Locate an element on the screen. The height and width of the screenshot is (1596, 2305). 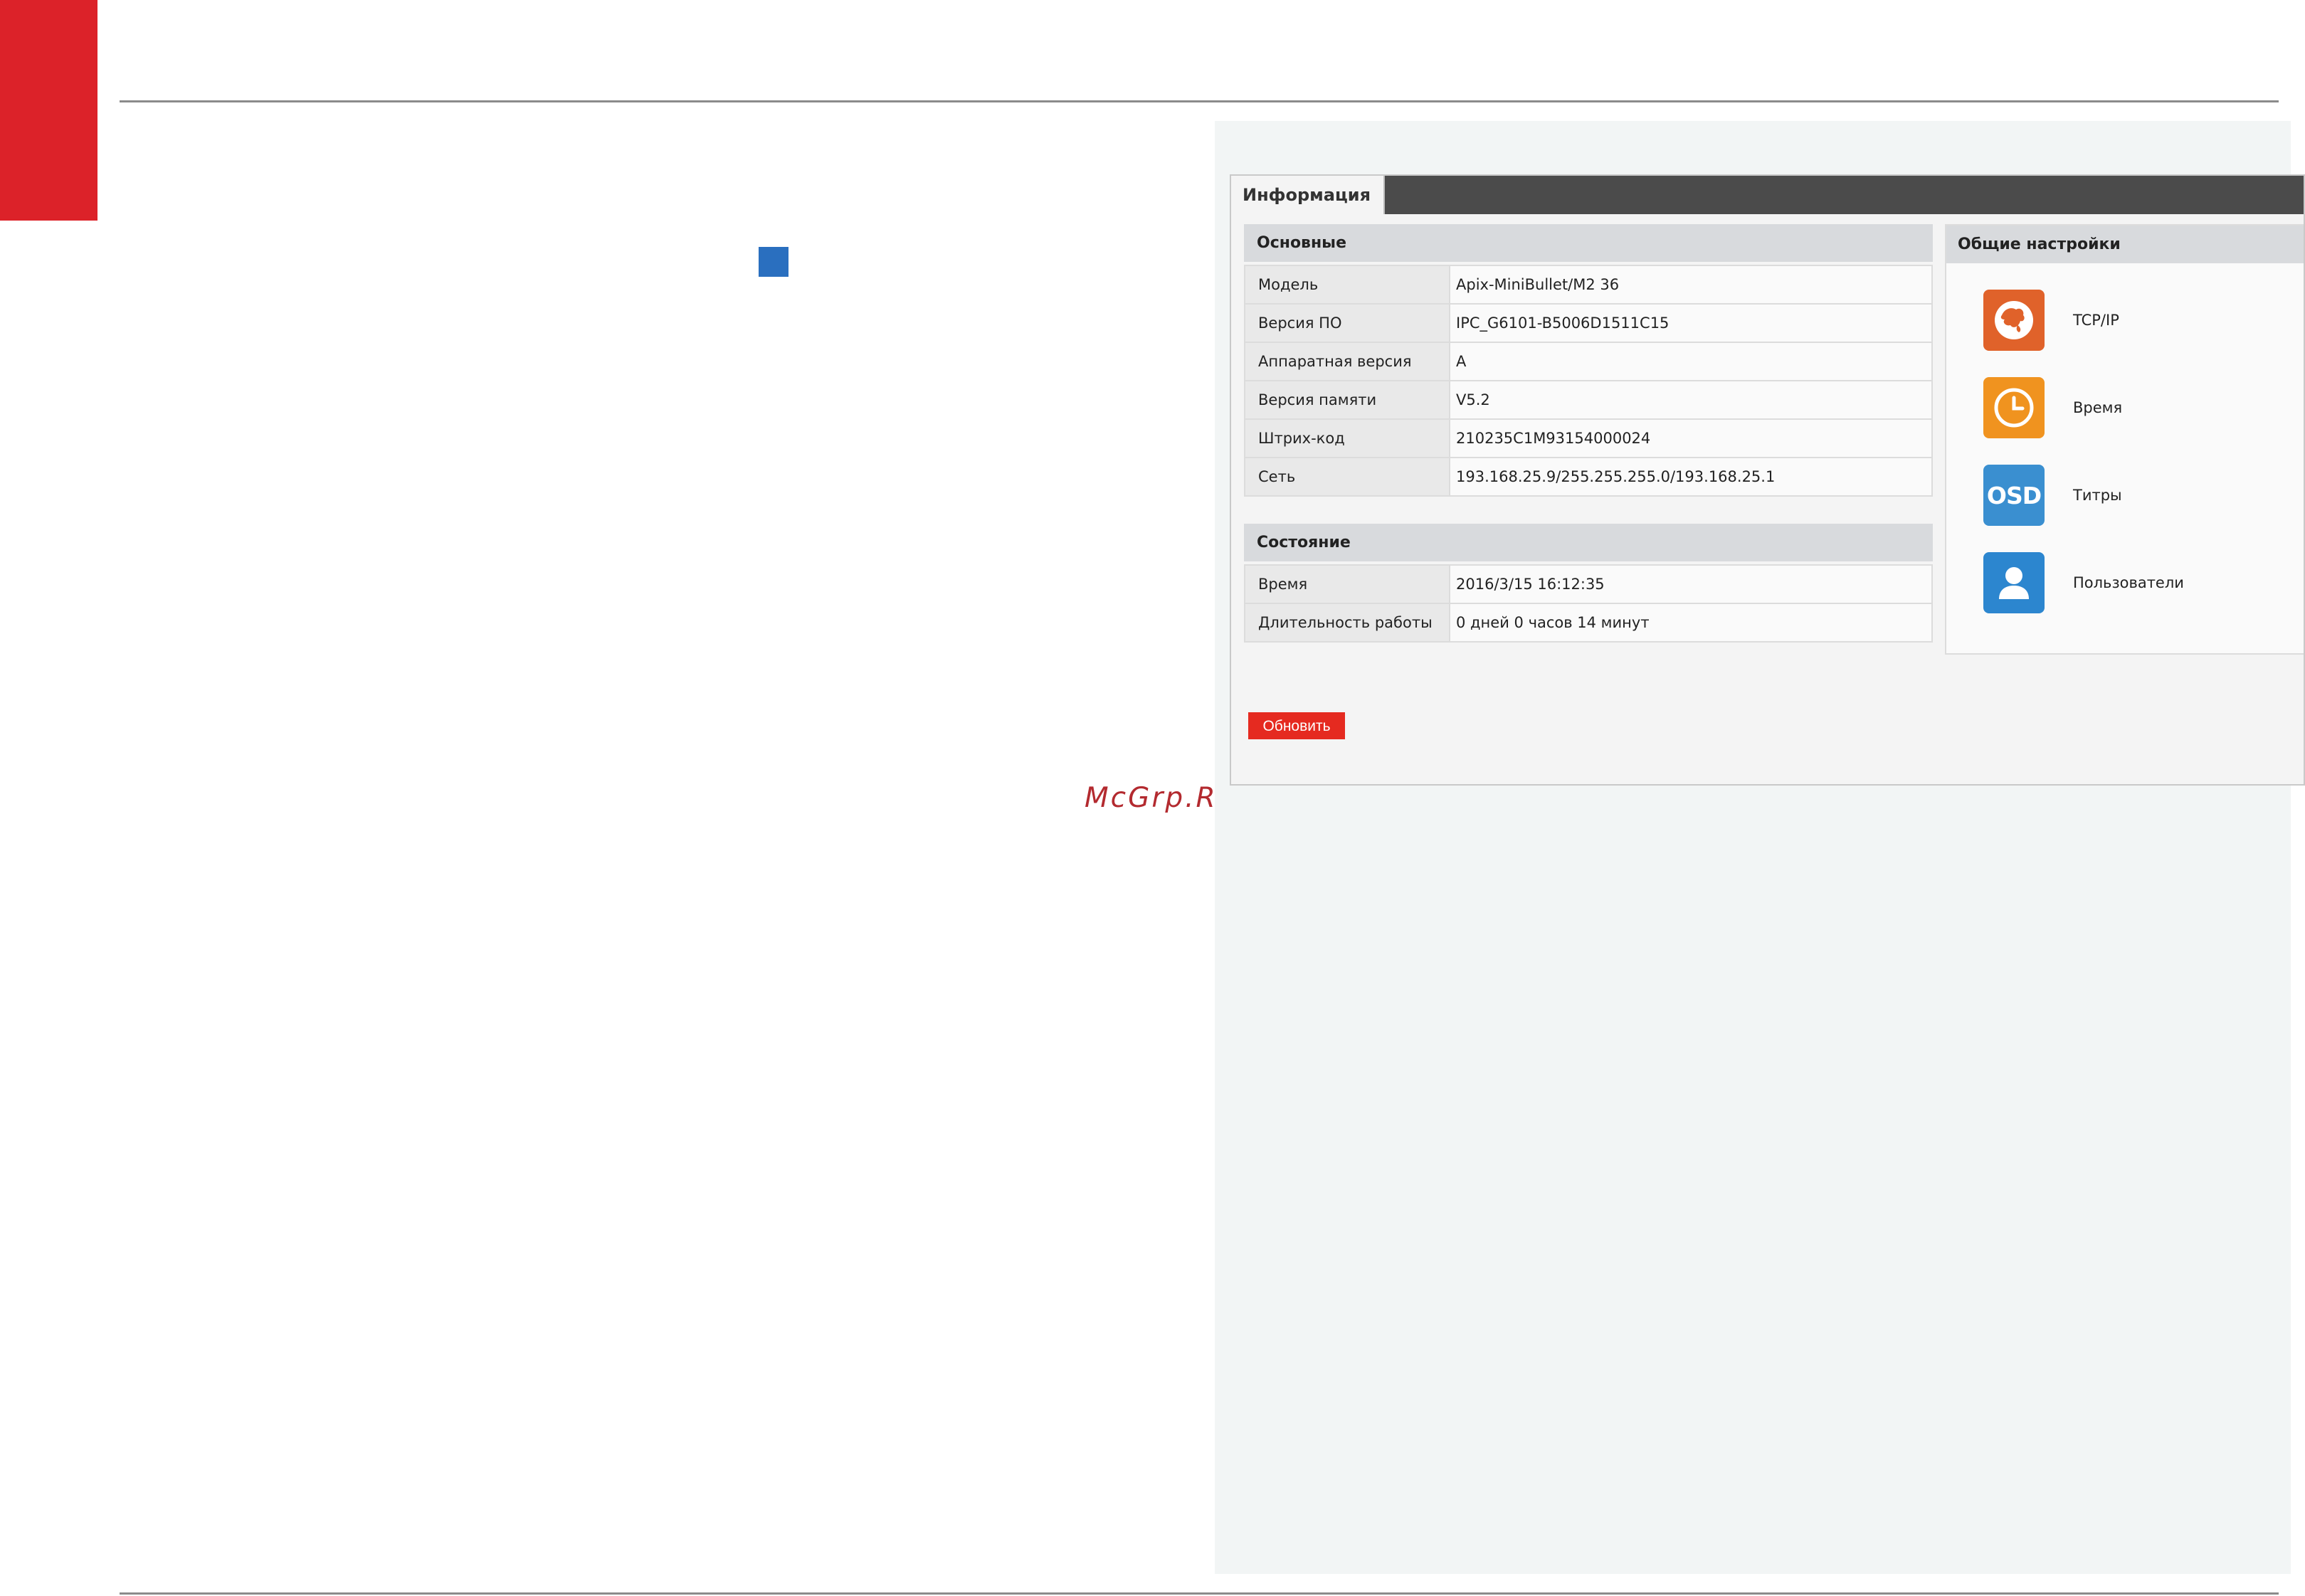
blue-marker-square is located at coordinates (773, 262).